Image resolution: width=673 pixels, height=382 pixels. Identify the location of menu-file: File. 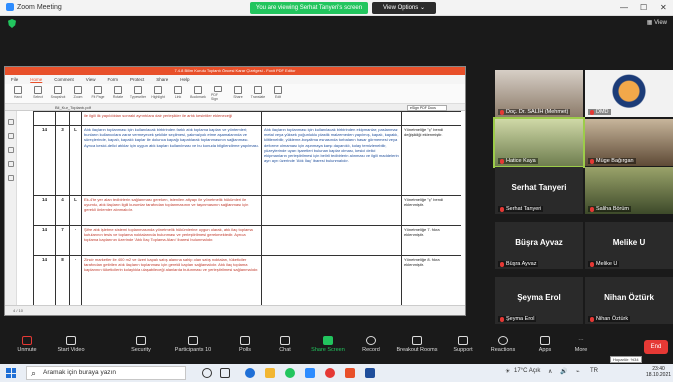
(14, 79).